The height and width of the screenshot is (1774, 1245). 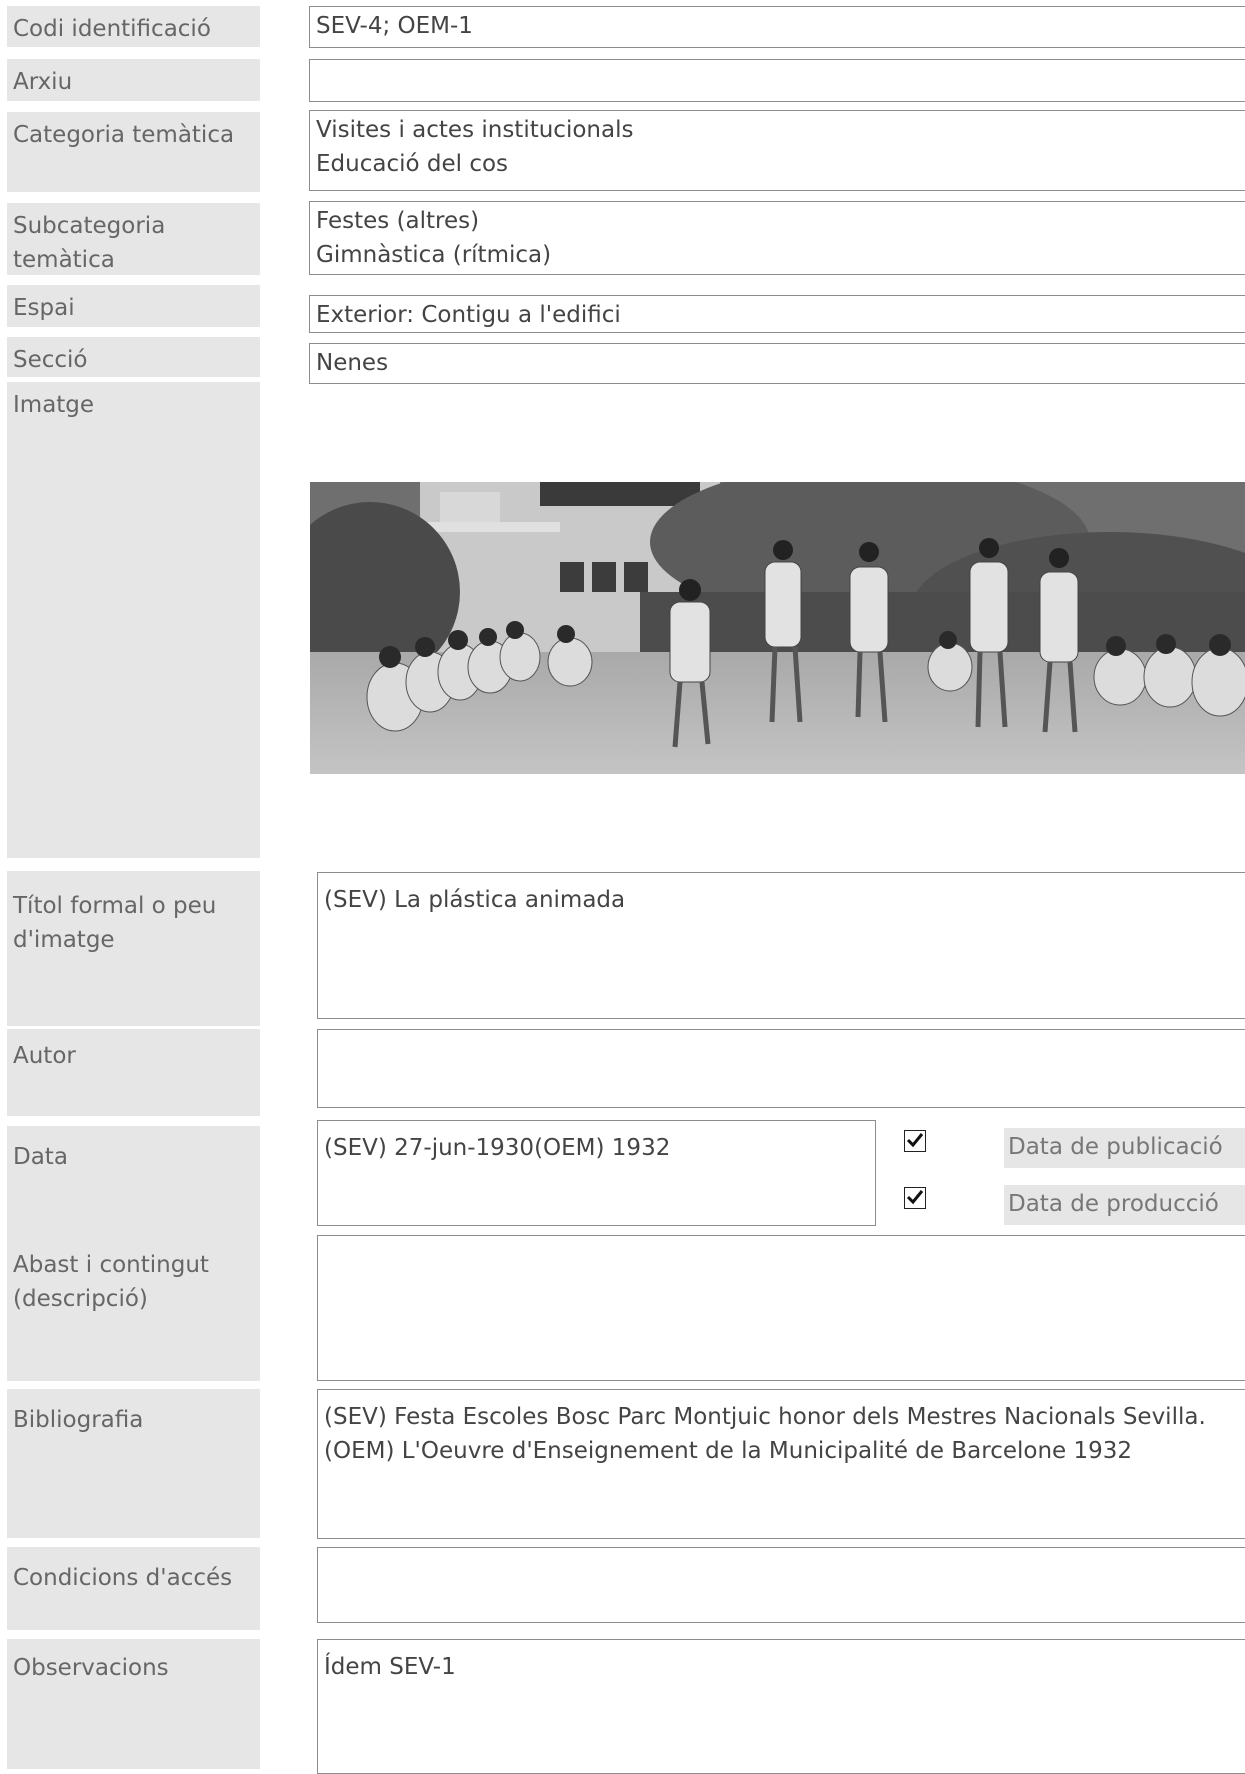 I want to click on label-codi: Codi identificació, so click(x=133, y=26).